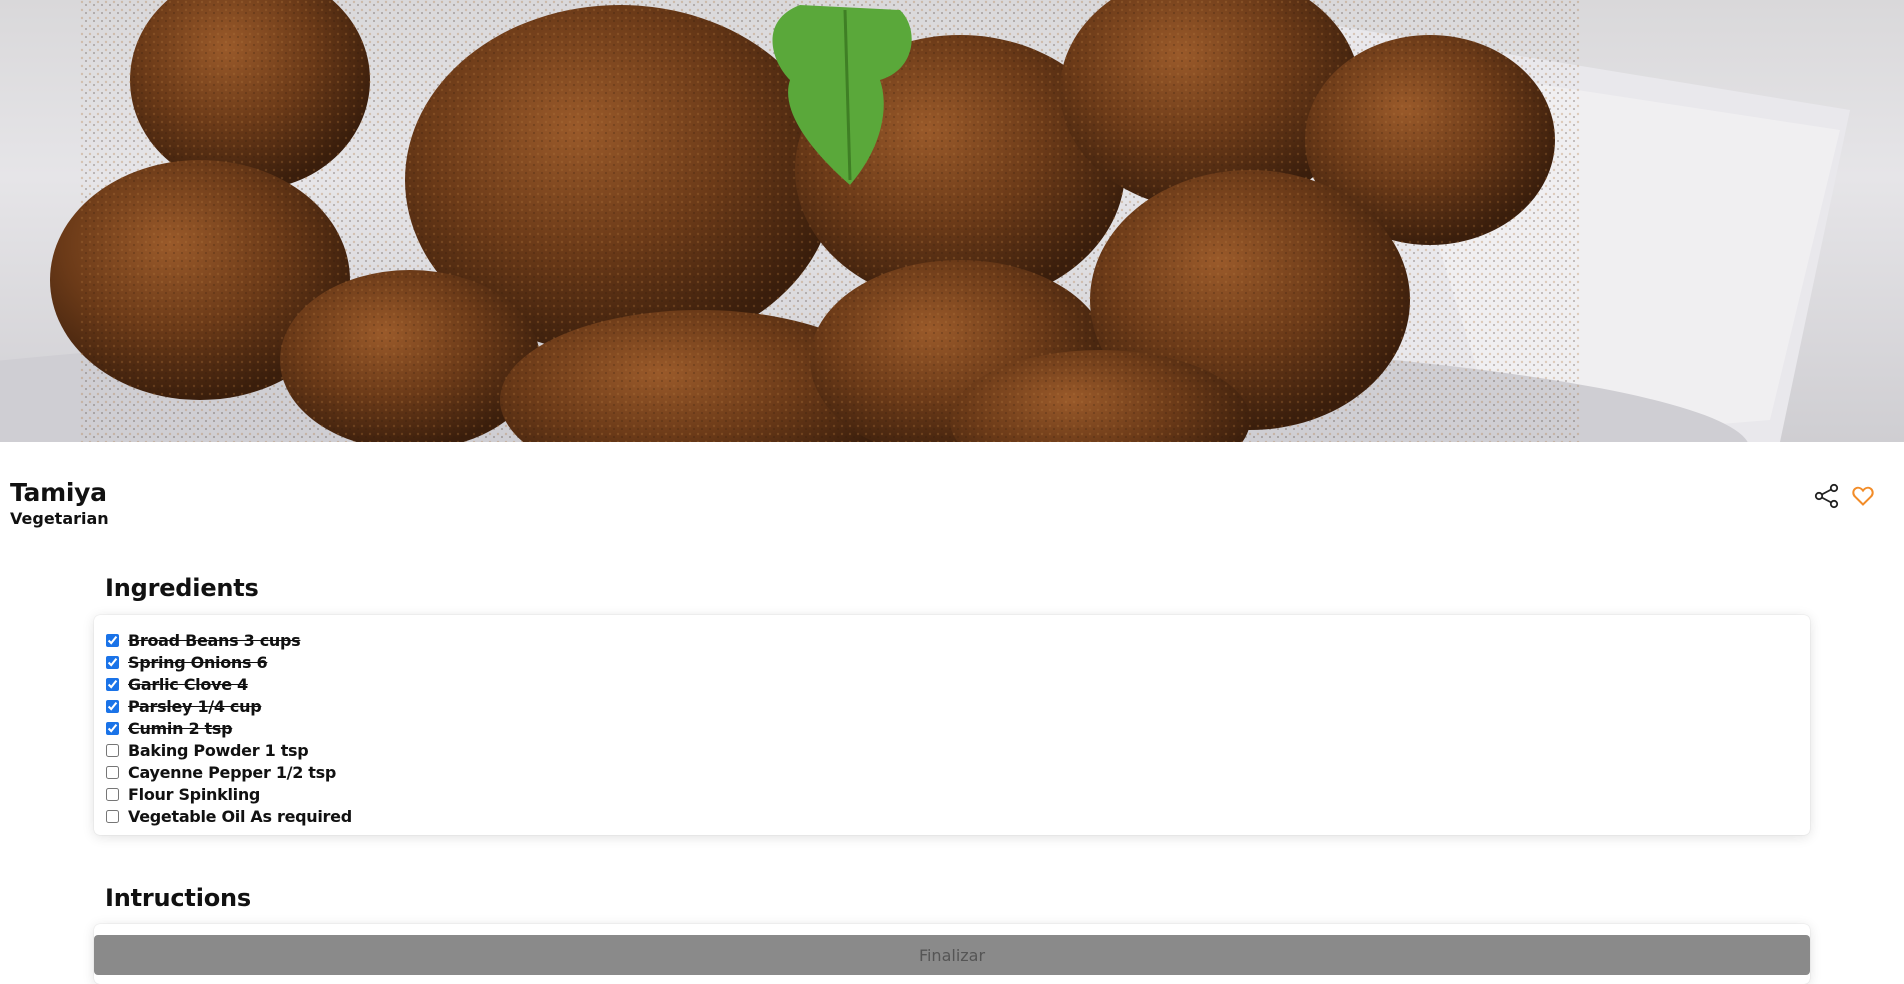 Image resolution: width=1904 pixels, height=984 pixels. What do you see at coordinates (214, 640) in the screenshot?
I see `ingredient-label: Broad Beans 3 cups` at bounding box center [214, 640].